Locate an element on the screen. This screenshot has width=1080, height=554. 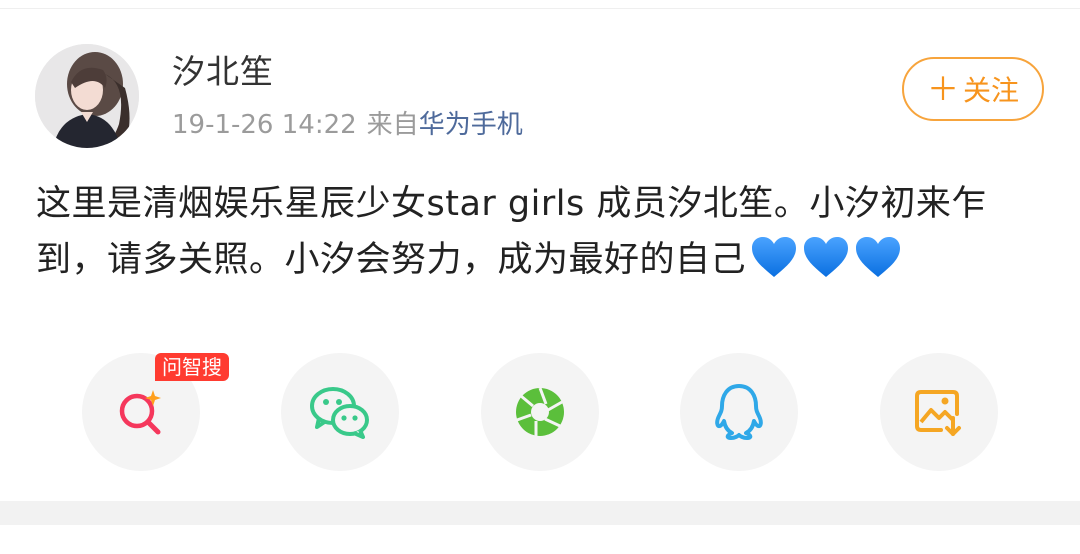
share-save-image-button is located at coordinates (939, 412).